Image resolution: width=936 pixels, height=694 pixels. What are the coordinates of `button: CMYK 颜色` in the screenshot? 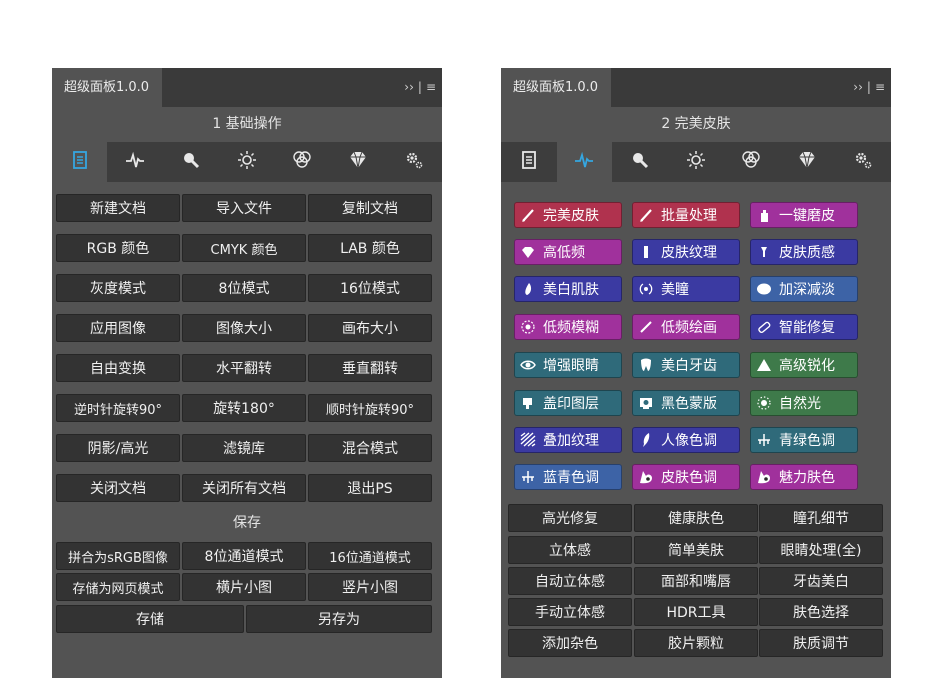 It's located at (244, 248).